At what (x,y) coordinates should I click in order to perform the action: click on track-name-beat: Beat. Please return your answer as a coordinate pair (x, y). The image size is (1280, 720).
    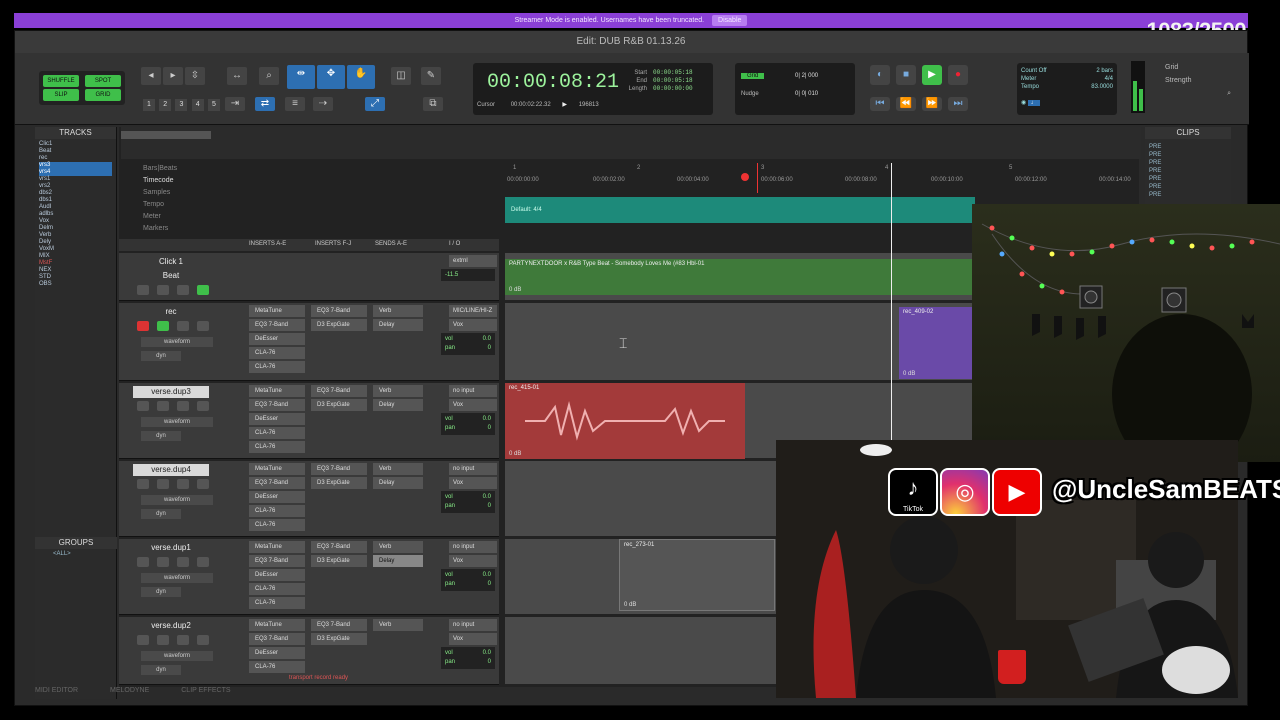
    Looking at the image, I should click on (171, 276).